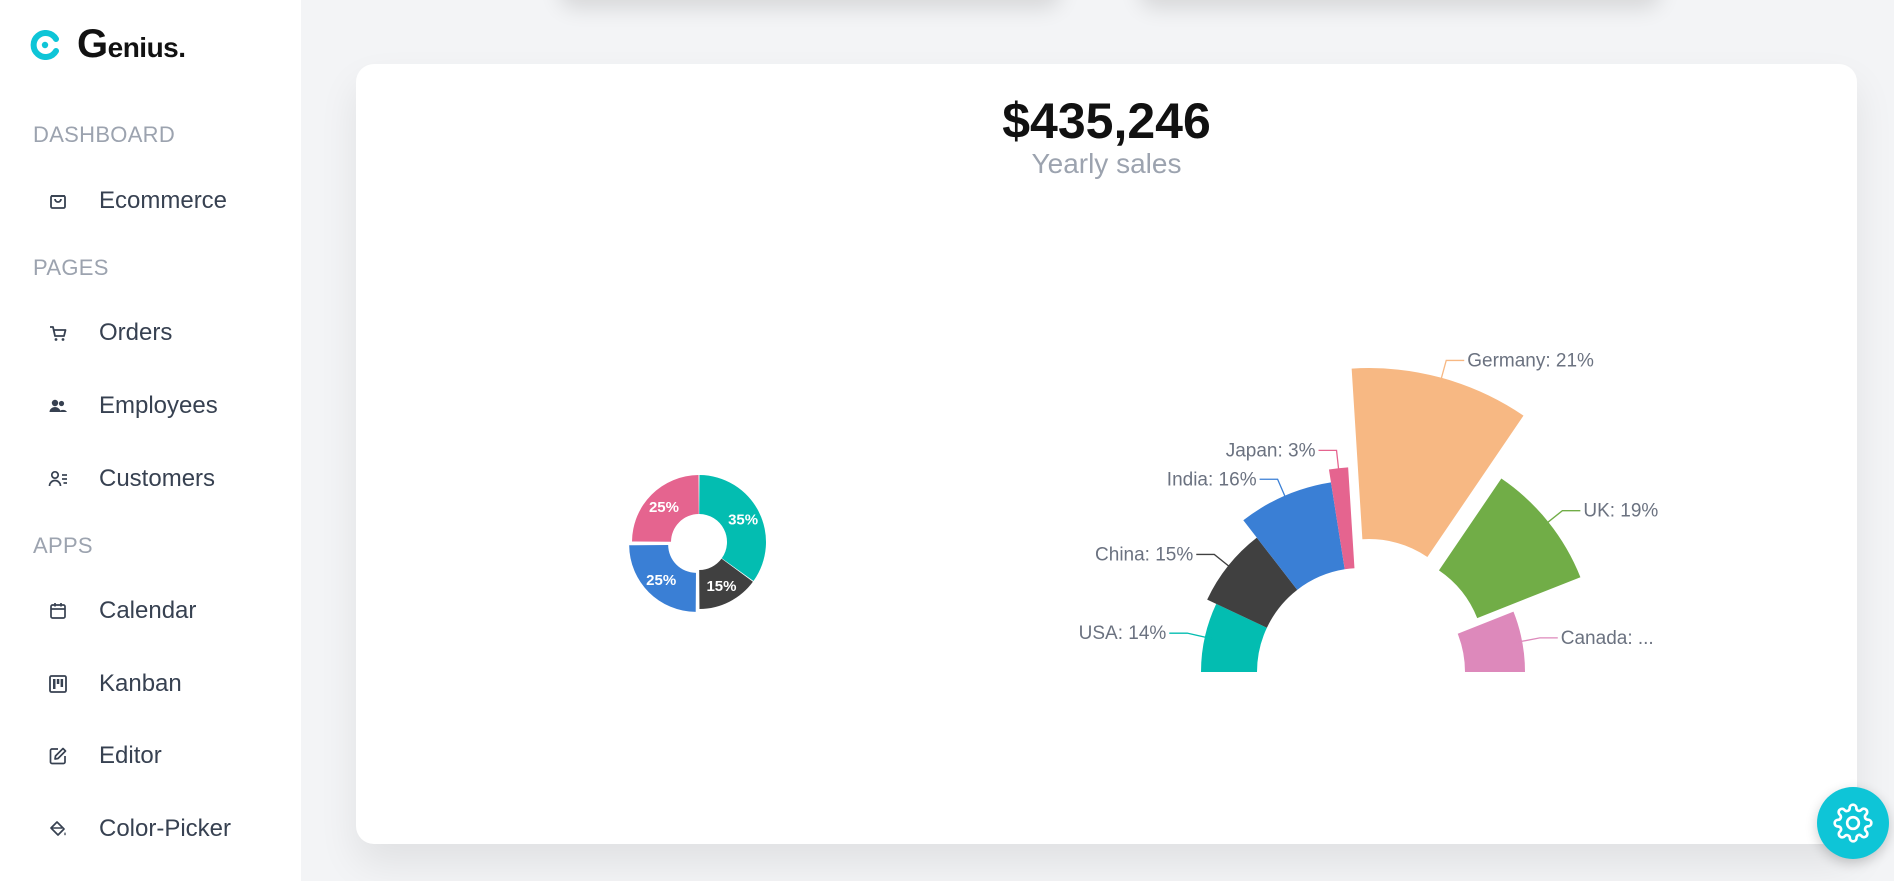 The image size is (1894, 881). Describe the element at coordinates (44, 44) in the screenshot. I see `logo-icon` at that location.